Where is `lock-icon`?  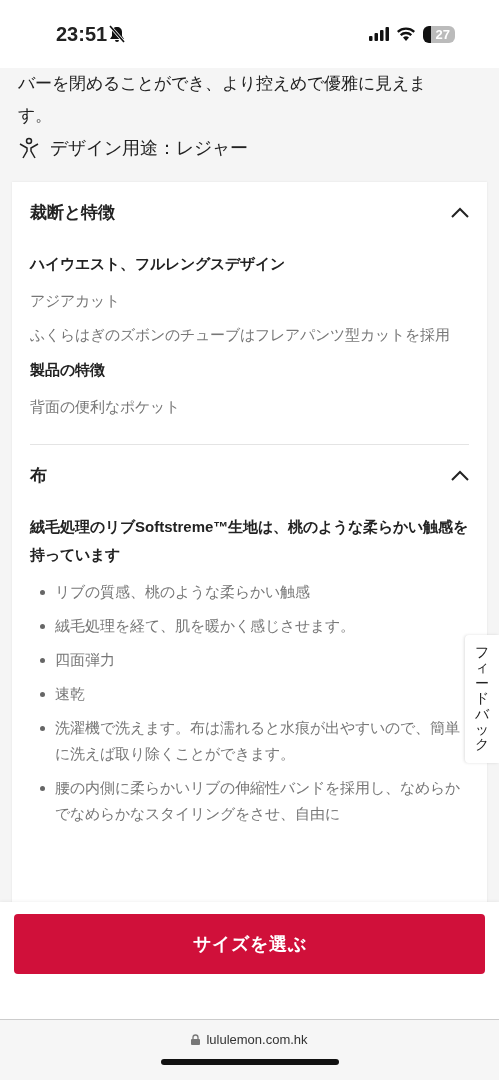
lock-icon is located at coordinates (196, 1039).